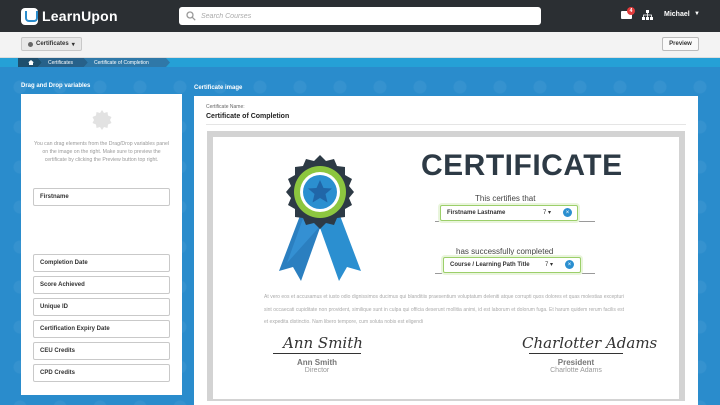  I want to click on logo-icon, so click(29, 16).